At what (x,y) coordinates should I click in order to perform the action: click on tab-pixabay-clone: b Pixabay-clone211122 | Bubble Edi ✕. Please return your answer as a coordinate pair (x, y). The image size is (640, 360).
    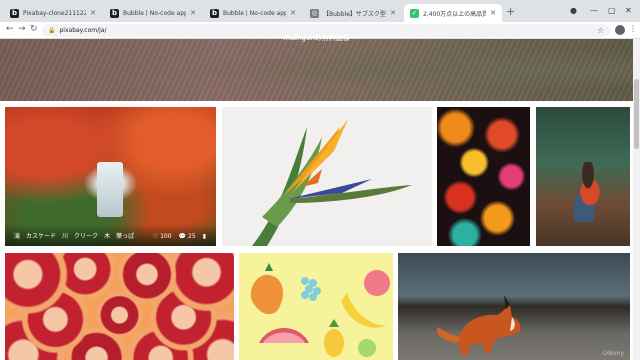
    Looking at the image, I should click on (53, 13).